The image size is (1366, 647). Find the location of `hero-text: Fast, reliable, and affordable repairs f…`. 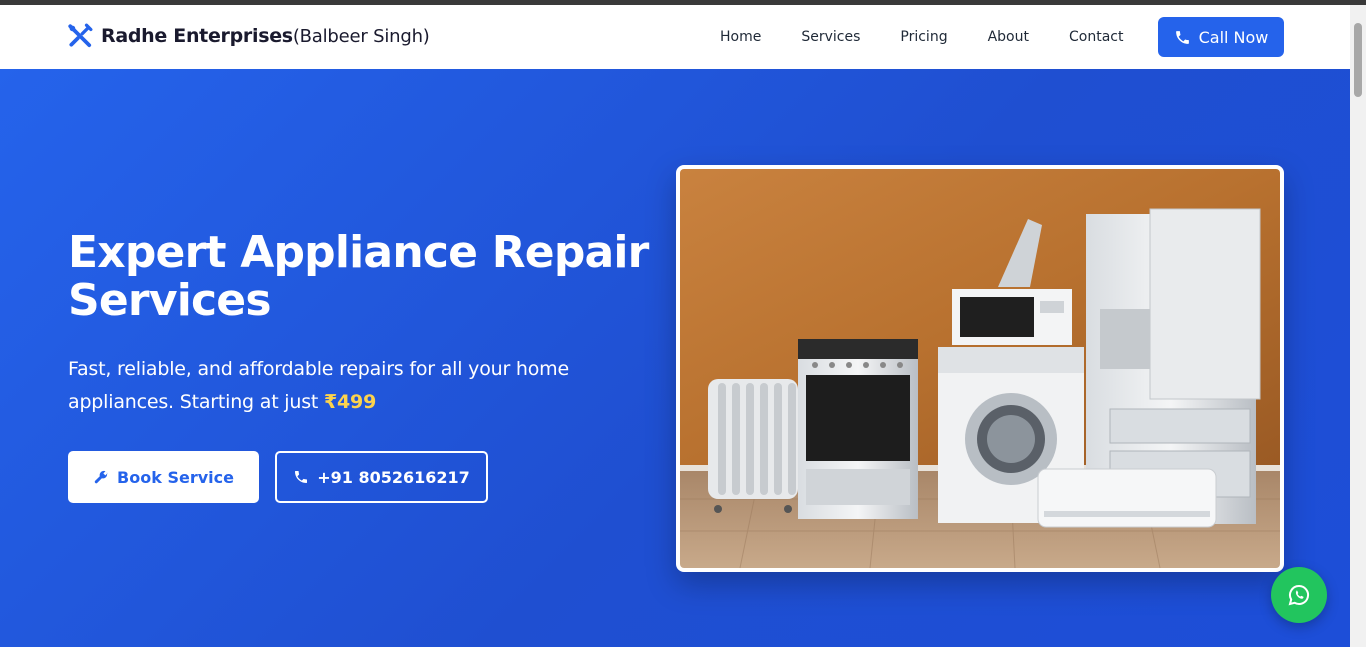

hero-text: Fast, reliable, and affordable repairs f… is located at coordinates (318, 385).